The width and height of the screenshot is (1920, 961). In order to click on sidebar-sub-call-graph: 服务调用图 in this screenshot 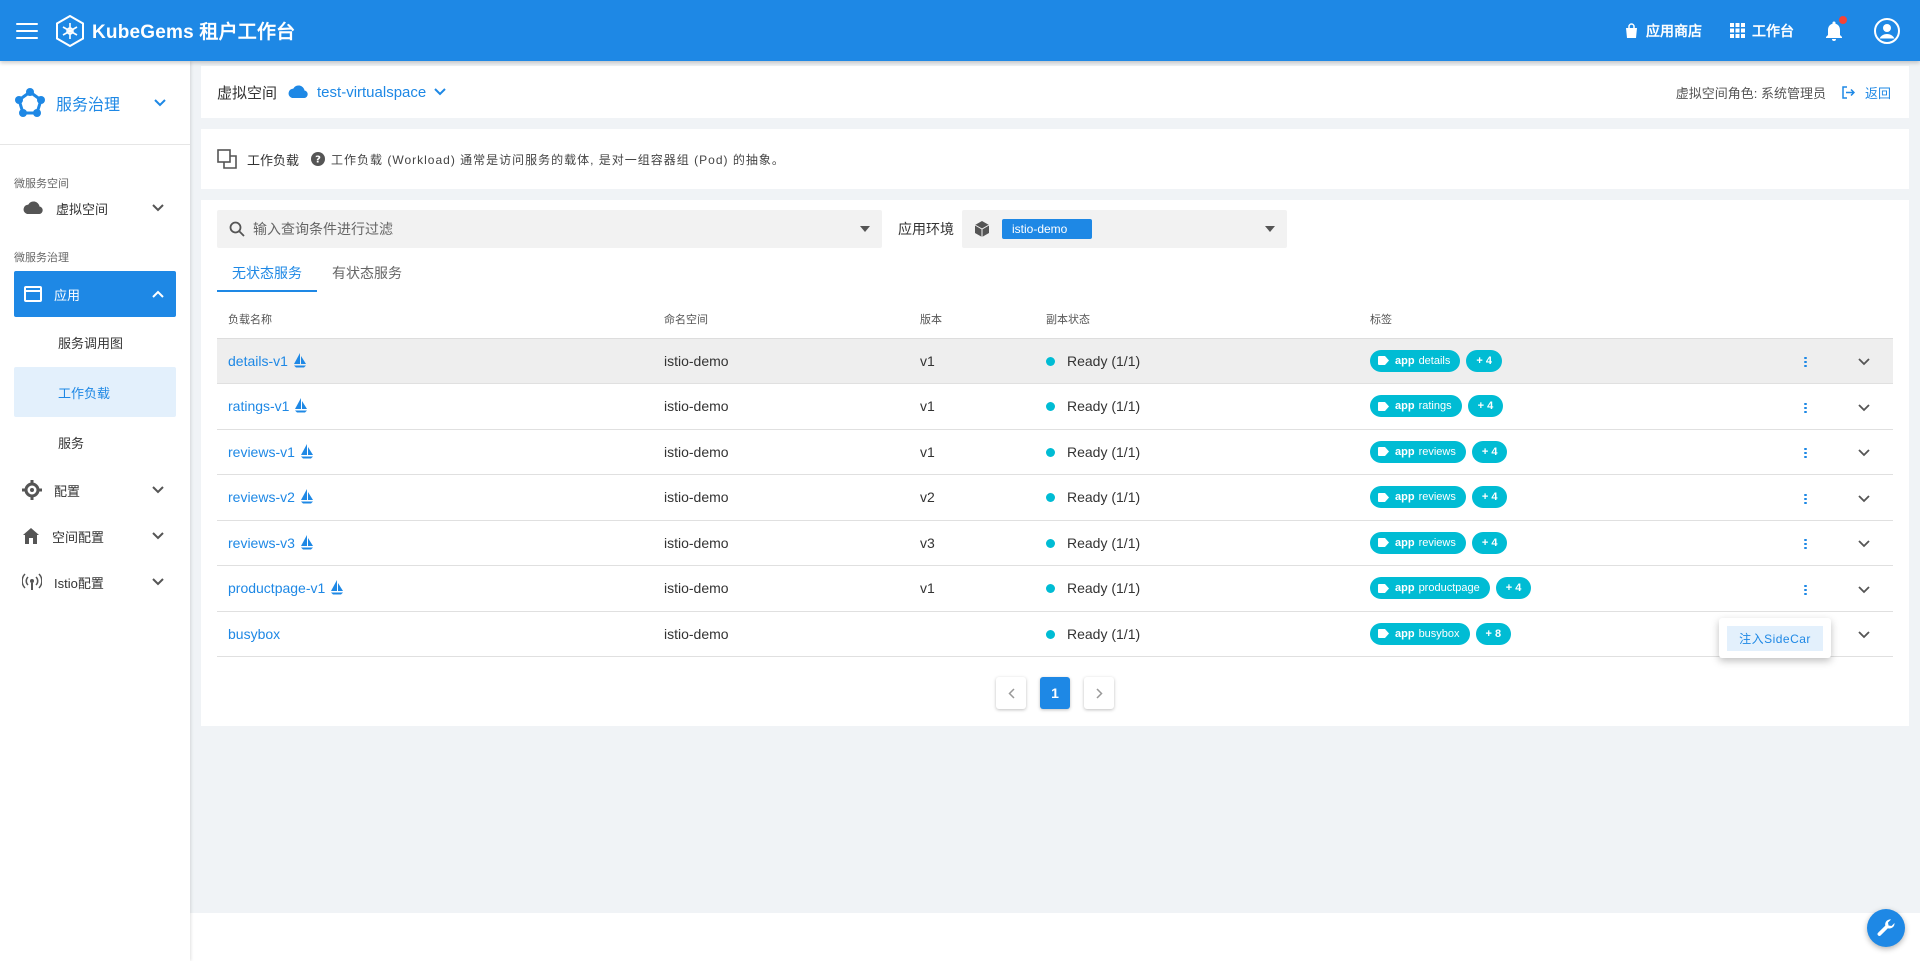, I will do `click(95, 342)`.